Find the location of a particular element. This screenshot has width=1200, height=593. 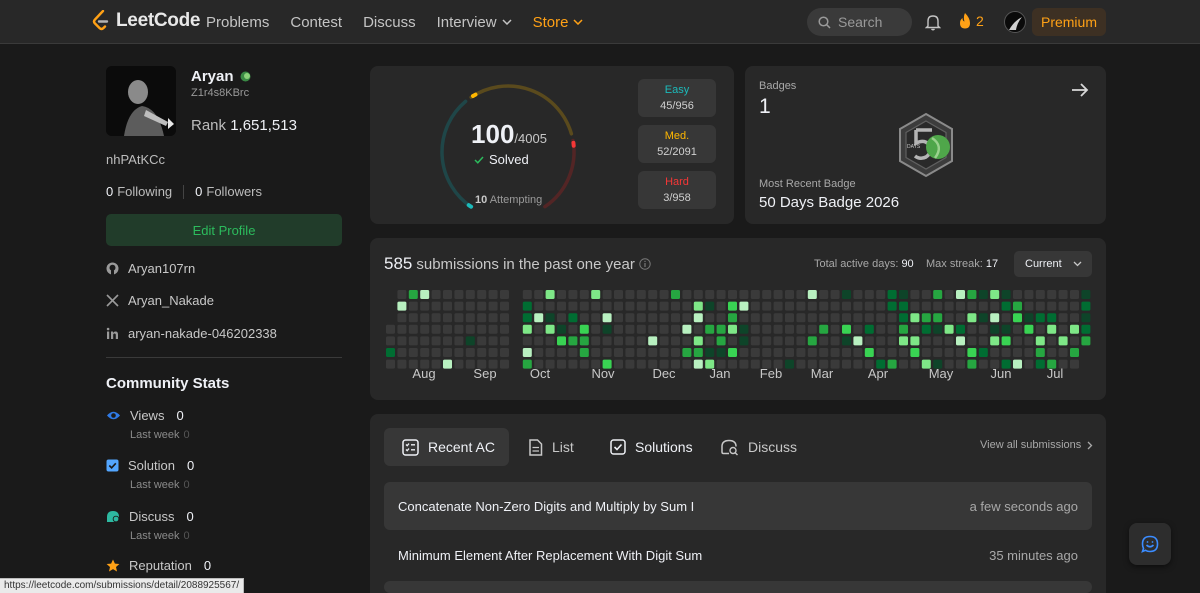

medium-stat: Med. 52/2091 is located at coordinates (677, 144).